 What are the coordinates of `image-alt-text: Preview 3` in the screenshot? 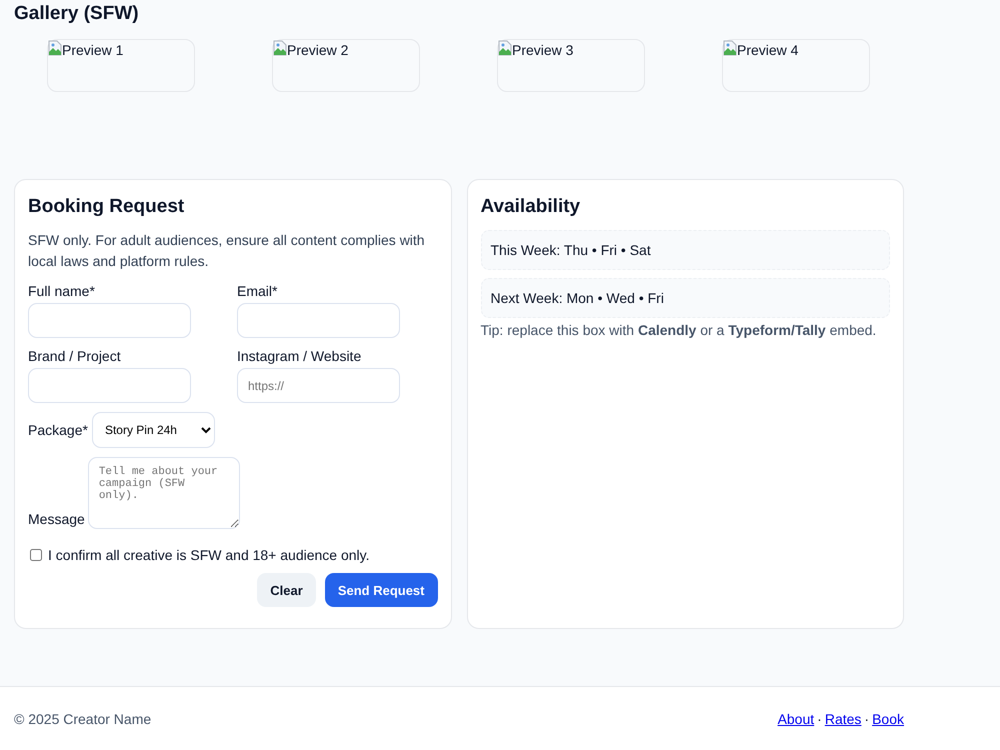 It's located at (543, 50).